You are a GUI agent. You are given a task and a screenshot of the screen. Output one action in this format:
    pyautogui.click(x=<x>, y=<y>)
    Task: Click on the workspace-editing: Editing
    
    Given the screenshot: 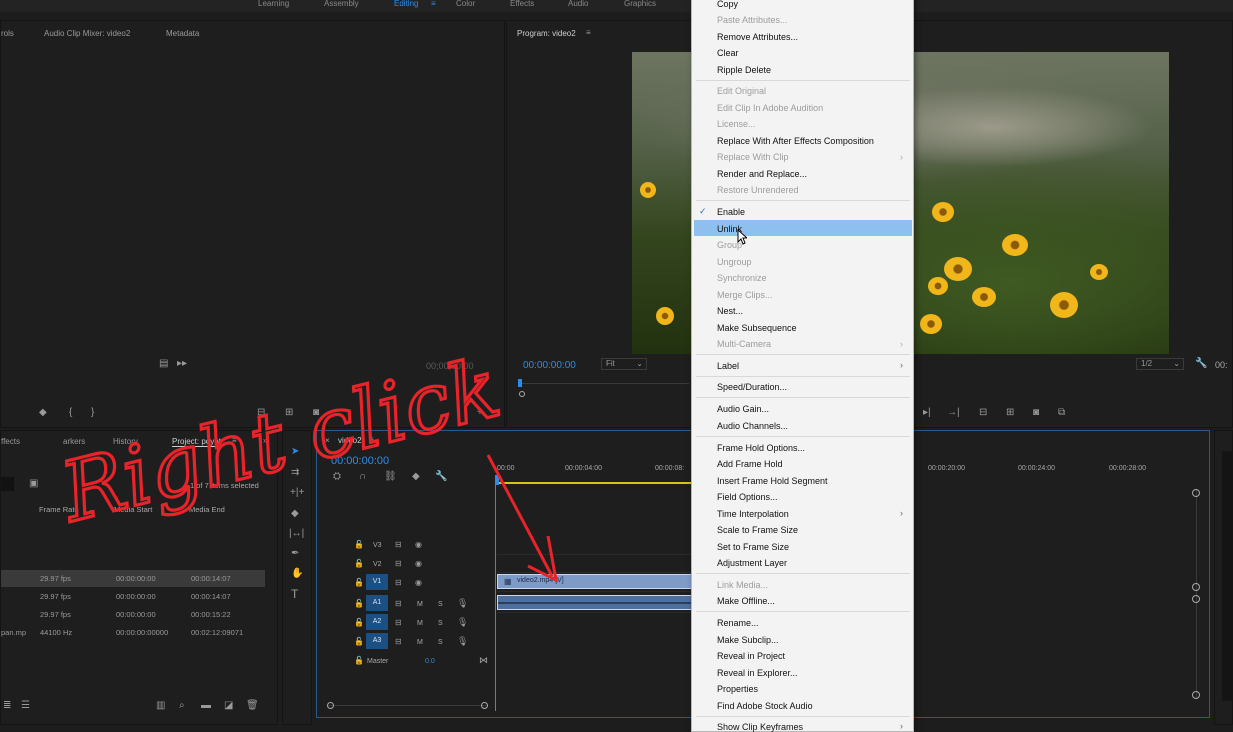 What is the action you would take?
    pyautogui.click(x=406, y=4)
    